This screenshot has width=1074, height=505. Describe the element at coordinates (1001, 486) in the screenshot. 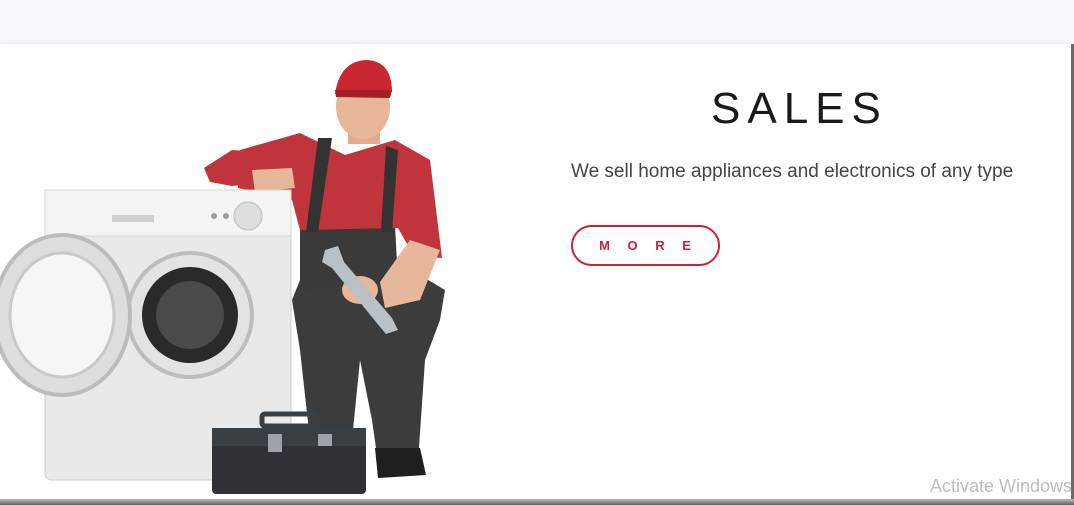

I see `activate-windows-watermark: Activate Windows` at that location.